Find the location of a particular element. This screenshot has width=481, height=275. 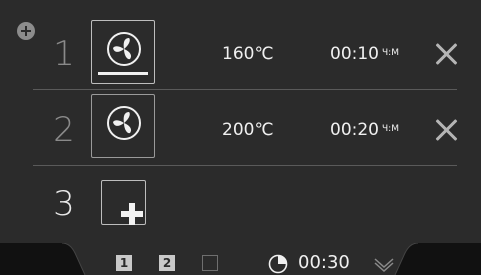

total-time: 00:30 is located at coordinates (324, 262).